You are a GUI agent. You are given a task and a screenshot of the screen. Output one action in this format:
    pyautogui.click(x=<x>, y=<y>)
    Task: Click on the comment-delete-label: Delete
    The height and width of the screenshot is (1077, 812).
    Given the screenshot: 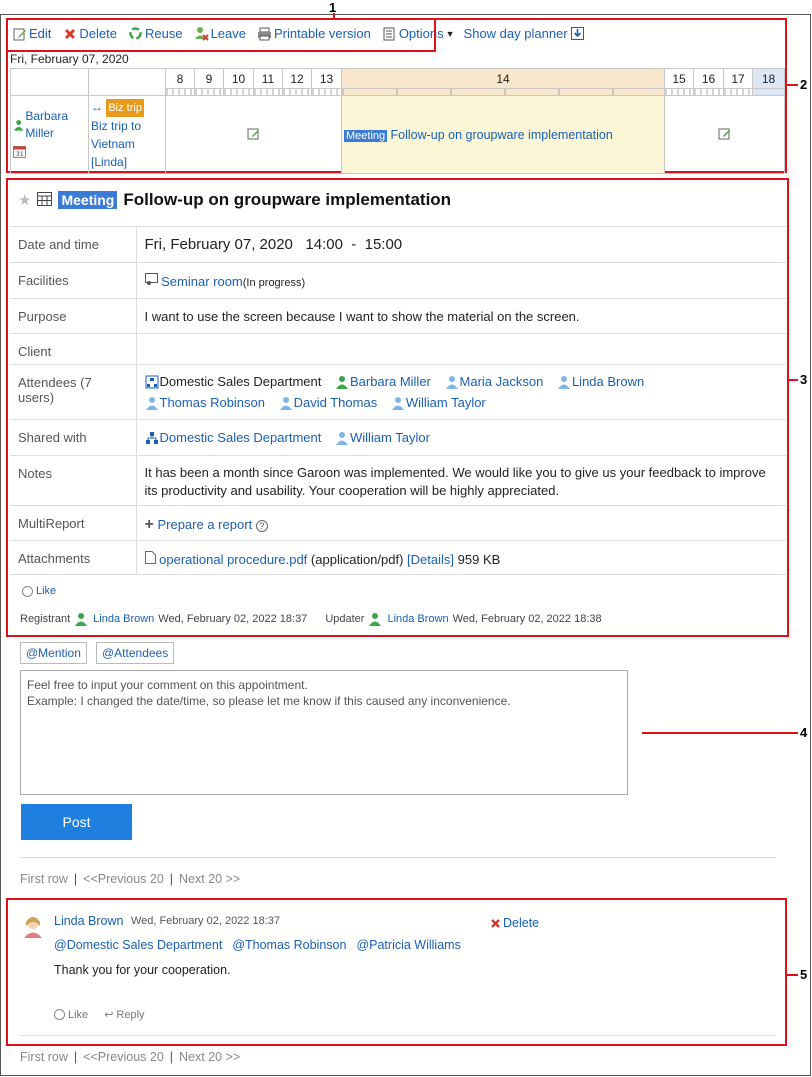 What is the action you would take?
    pyautogui.click(x=521, y=923)
    